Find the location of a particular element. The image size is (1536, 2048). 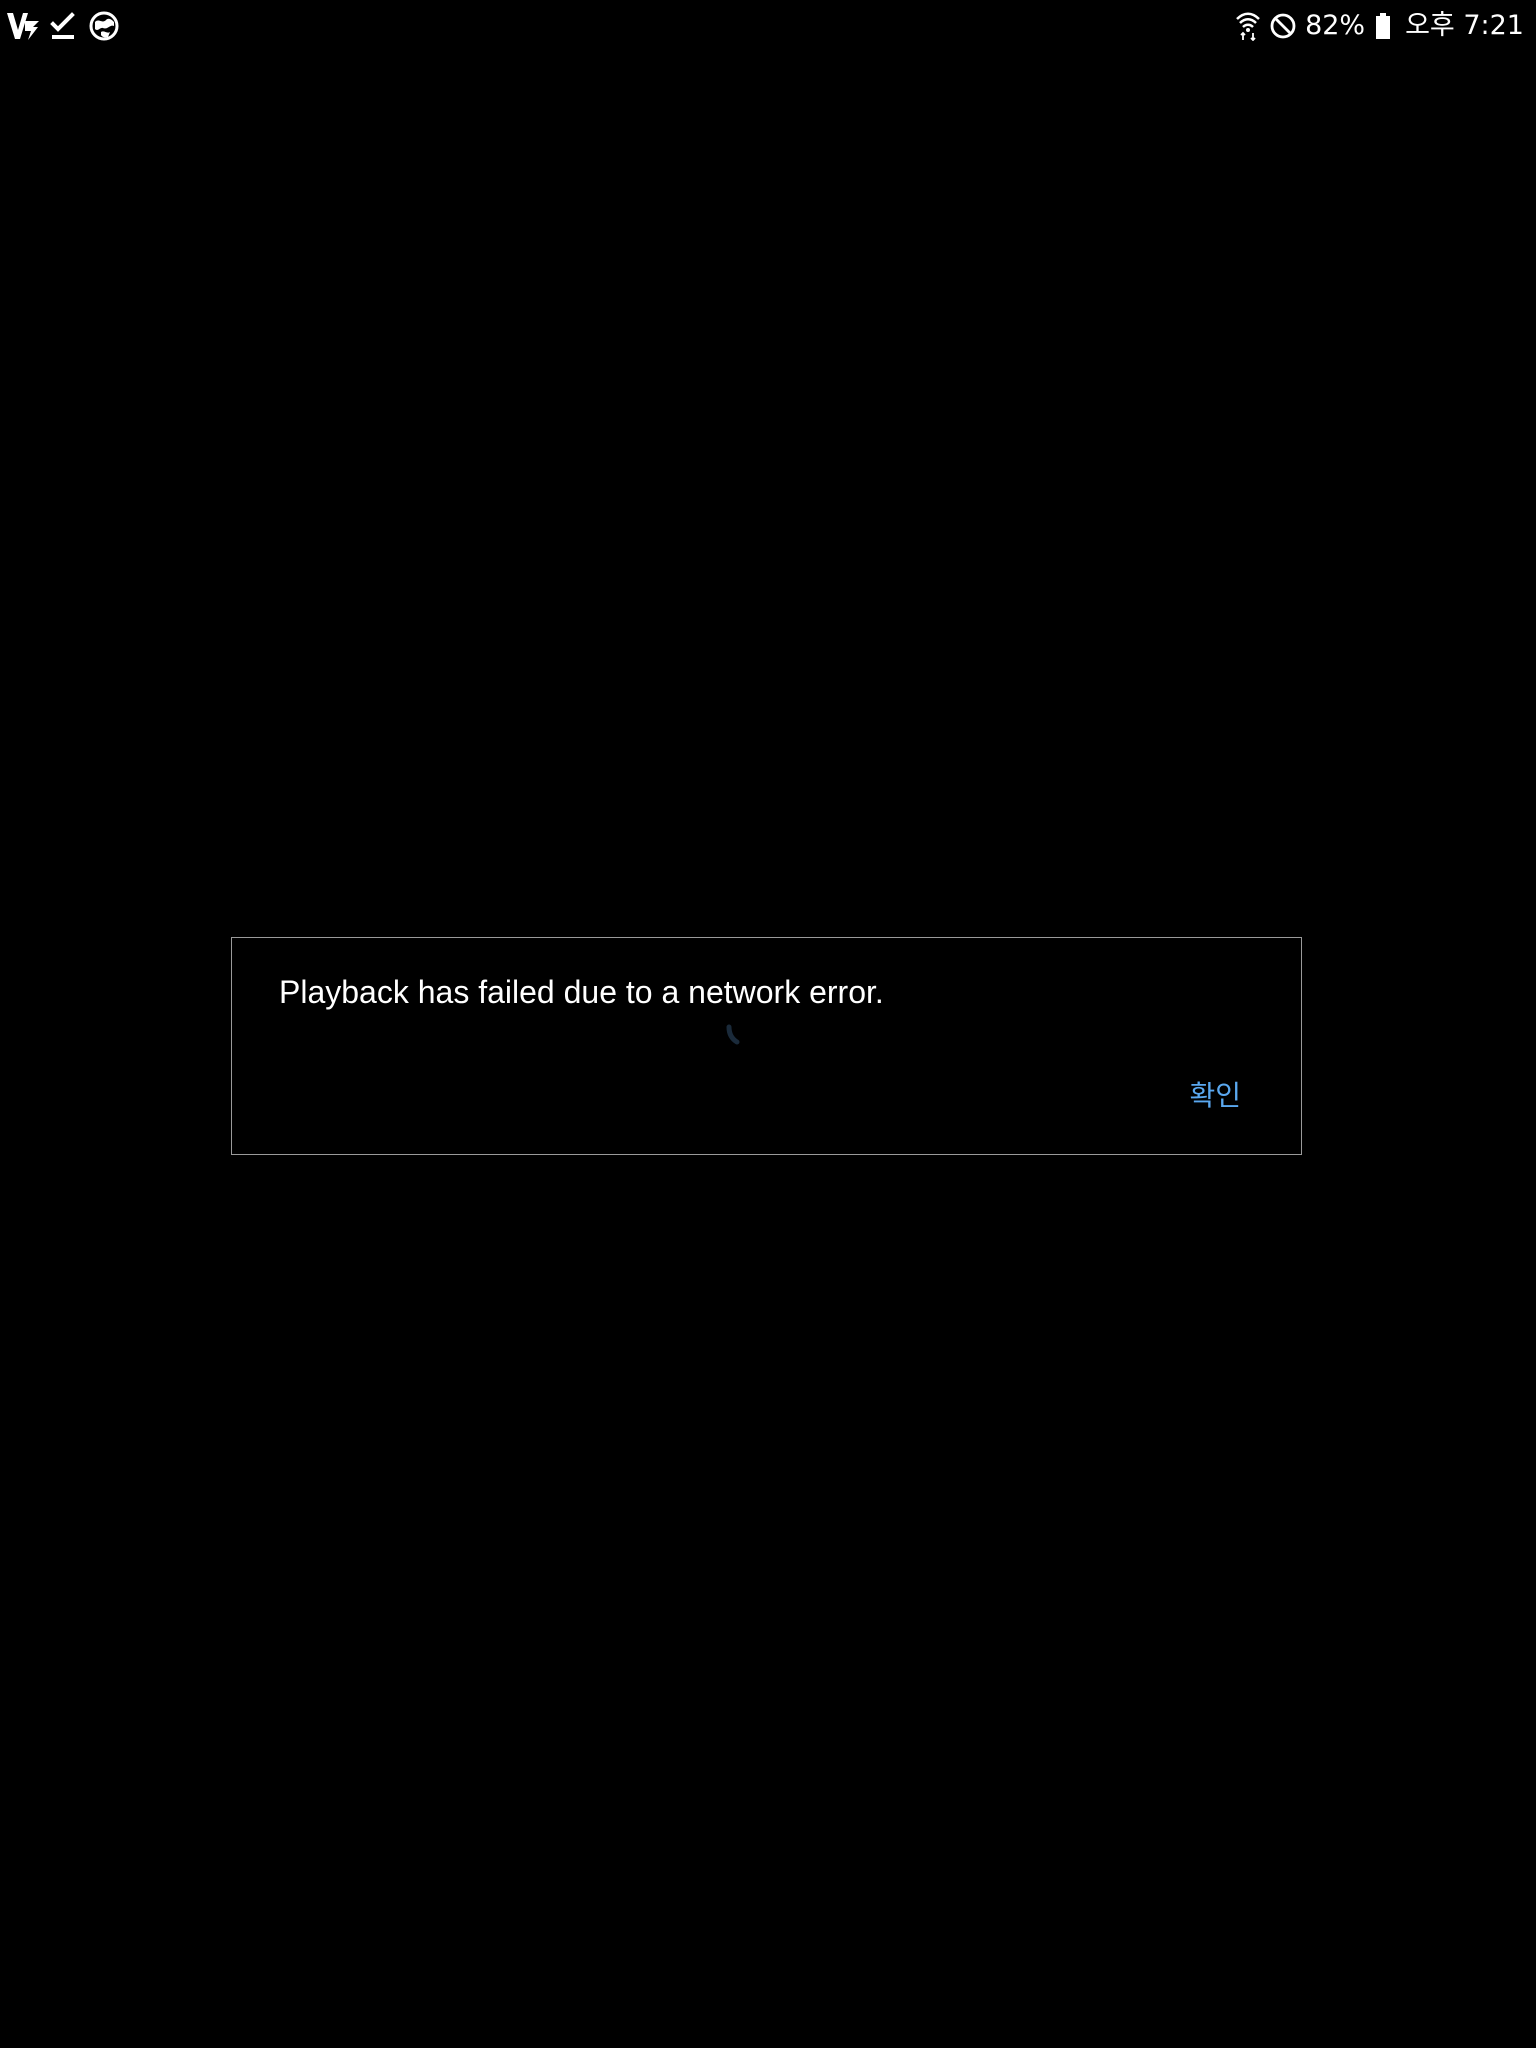

confirm-button: 확인 is located at coordinates (1215, 1096).